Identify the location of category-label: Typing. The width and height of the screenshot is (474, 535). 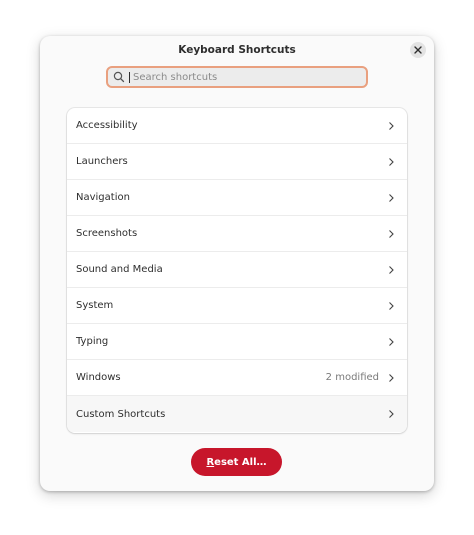
(92, 341).